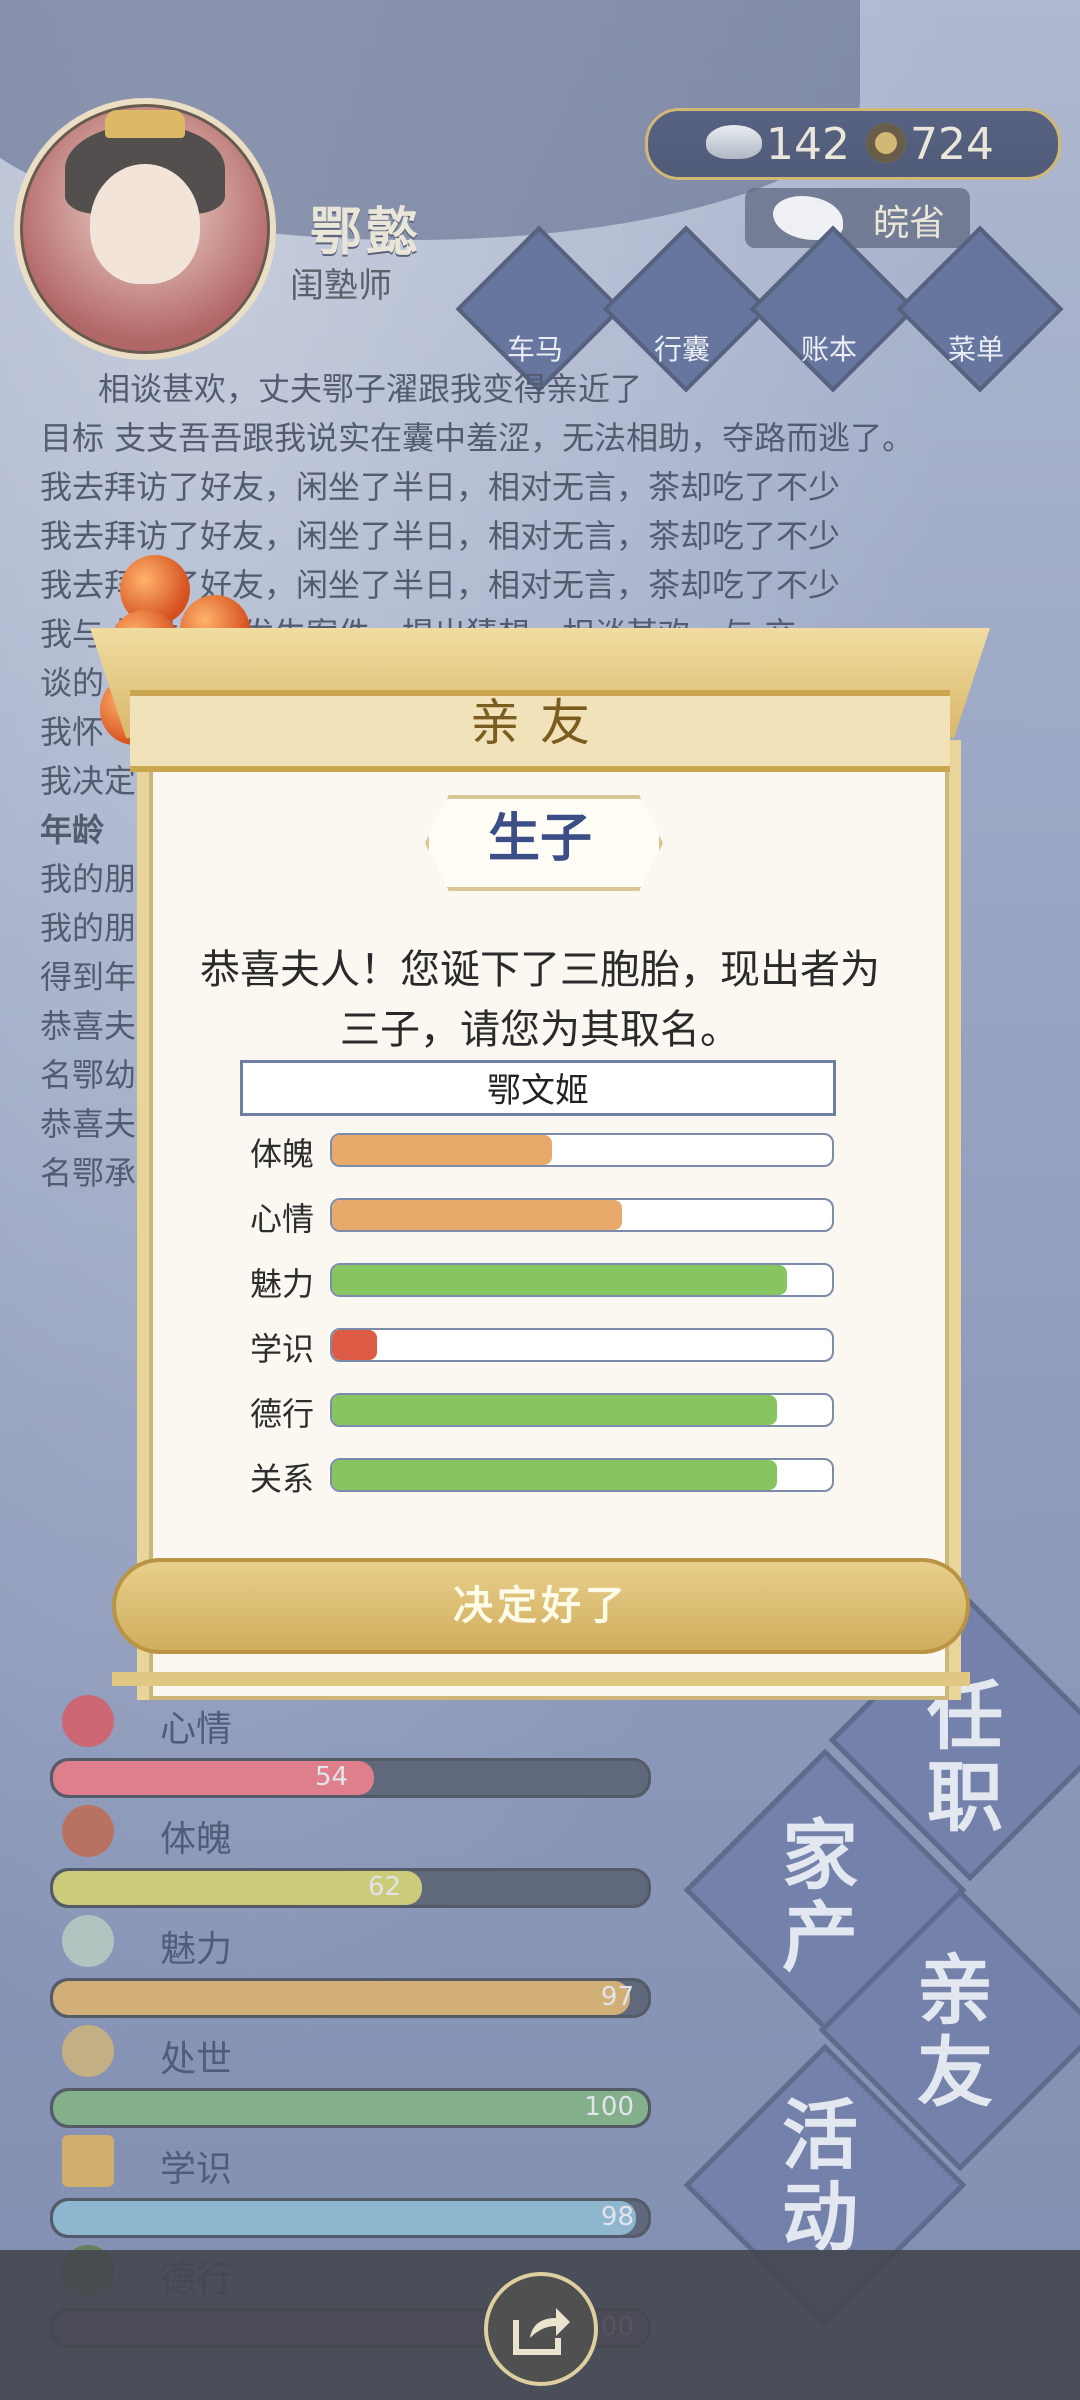 The height and width of the screenshot is (2400, 1080). I want to click on attribute-row: 学识, so click(542, 1348).